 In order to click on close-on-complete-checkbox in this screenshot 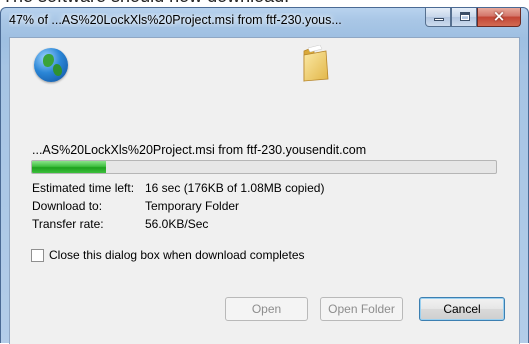, I will do `click(37, 255)`.